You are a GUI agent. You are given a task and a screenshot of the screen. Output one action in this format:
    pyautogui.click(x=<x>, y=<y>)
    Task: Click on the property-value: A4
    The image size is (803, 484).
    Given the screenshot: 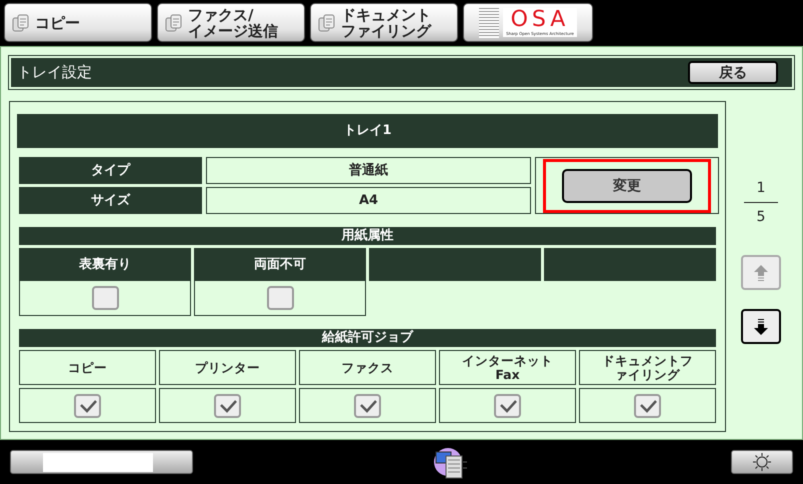 What is the action you would take?
    pyautogui.click(x=368, y=200)
    